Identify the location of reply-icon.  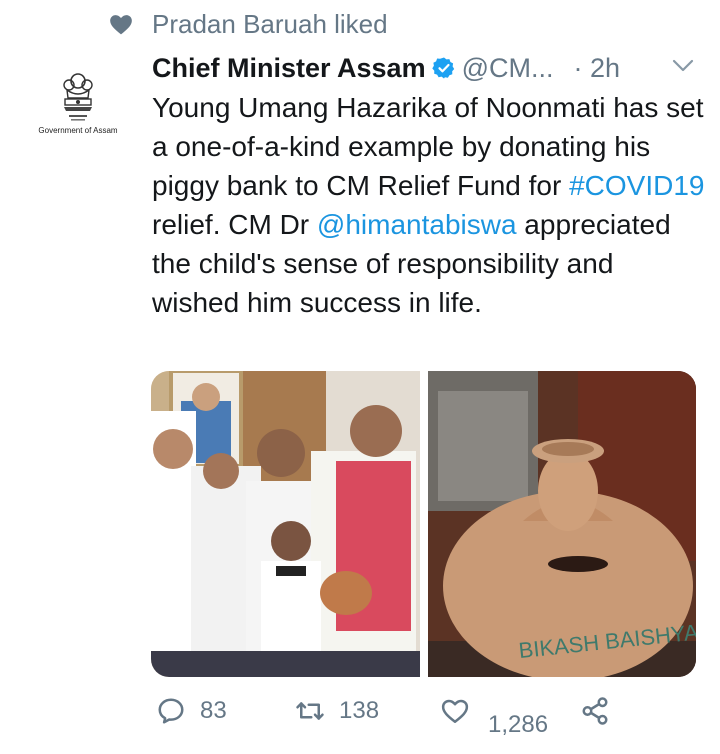
(171, 711).